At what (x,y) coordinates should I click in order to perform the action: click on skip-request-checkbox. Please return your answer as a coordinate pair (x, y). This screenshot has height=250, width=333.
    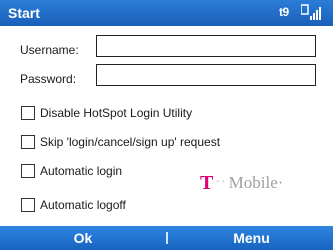
    Looking at the image, I should click on (28, 142).